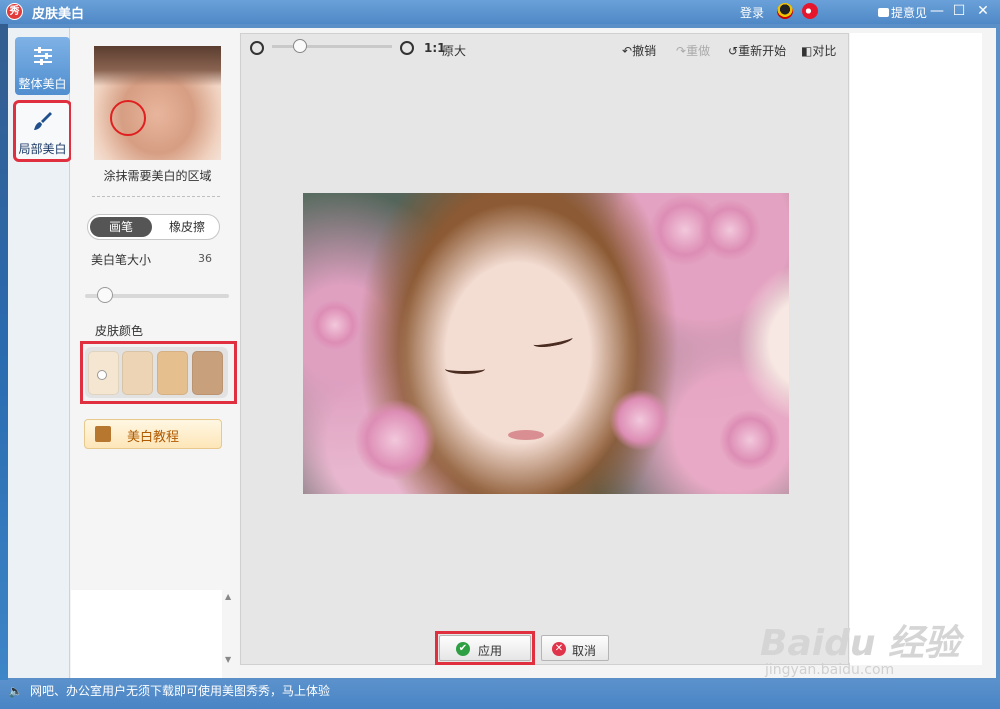 Image resolution: width=1000 pixels, height=709 pixels. Describe the element at coordinates (559, 649) in the screenshot. I see `close-circle-icon: ✕` at that location.